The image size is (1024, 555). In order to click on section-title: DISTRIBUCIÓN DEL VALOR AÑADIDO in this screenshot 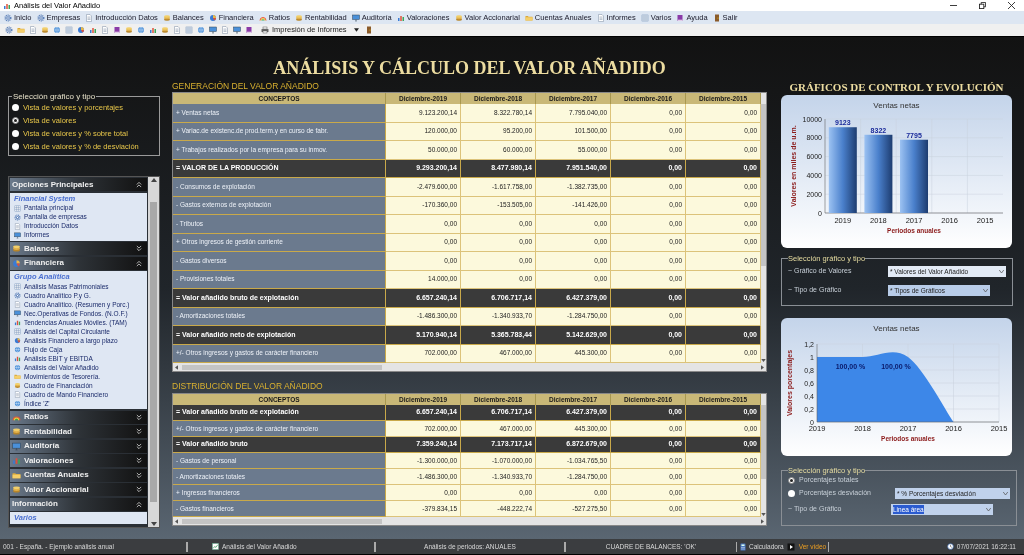, I will do `click(248, 386)`.